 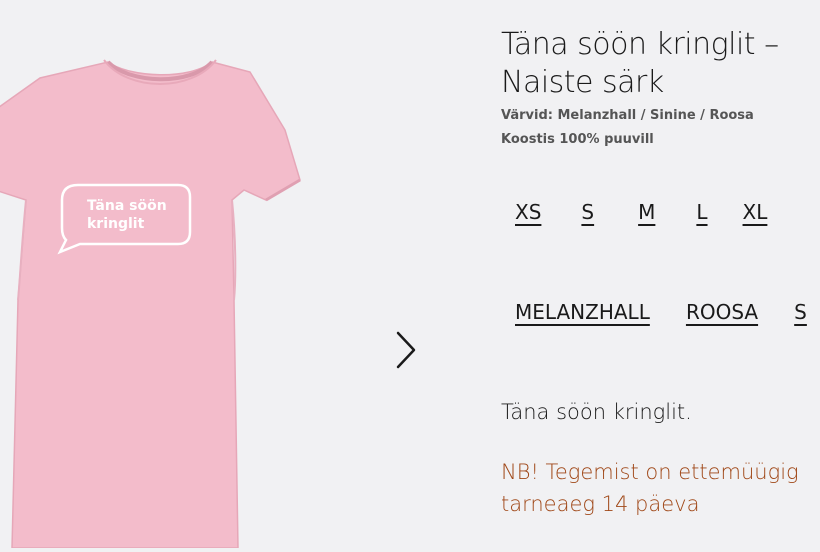 I want to click on color-option-melanzhall: MELANZHALL, so click(x=582, y=312).